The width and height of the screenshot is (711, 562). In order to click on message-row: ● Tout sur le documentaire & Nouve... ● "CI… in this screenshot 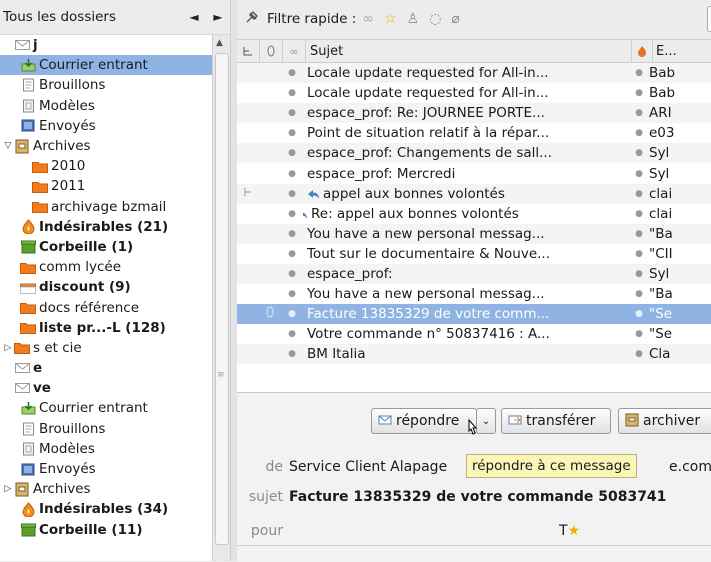, I will do `click(474, 254)`.